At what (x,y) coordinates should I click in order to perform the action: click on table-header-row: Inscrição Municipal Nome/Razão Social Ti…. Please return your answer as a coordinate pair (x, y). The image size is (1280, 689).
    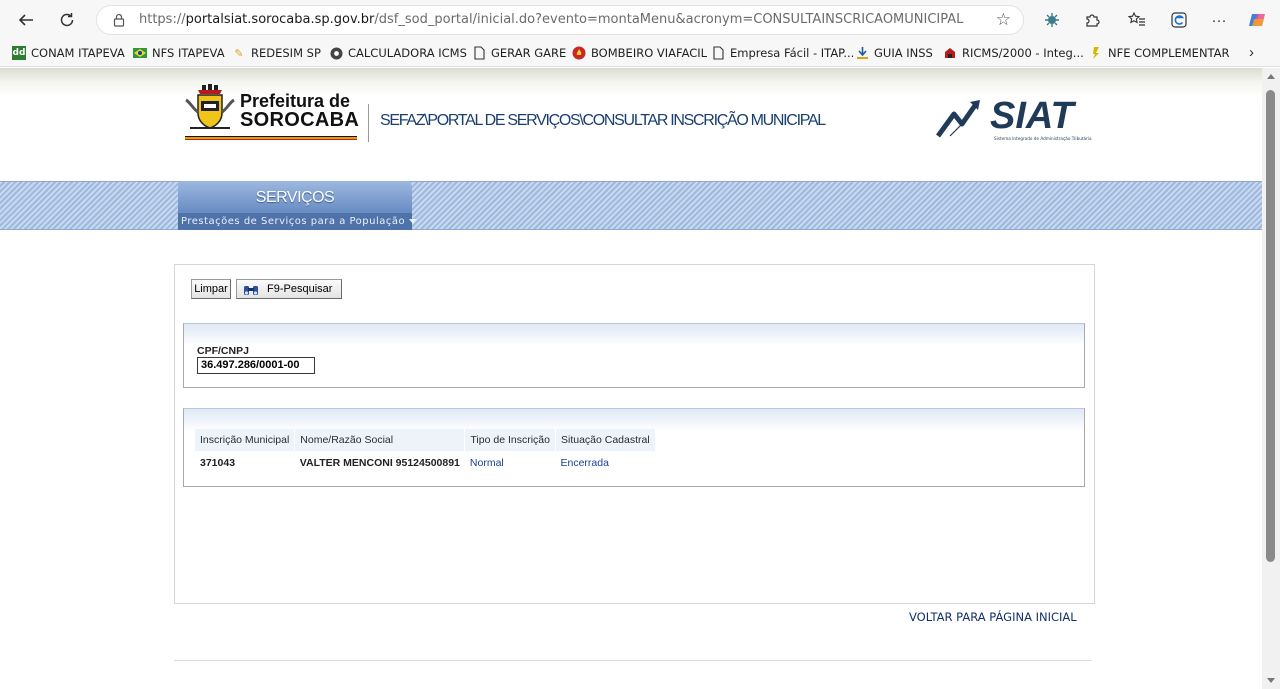
    Looking at the image, I should click on (425, 440).